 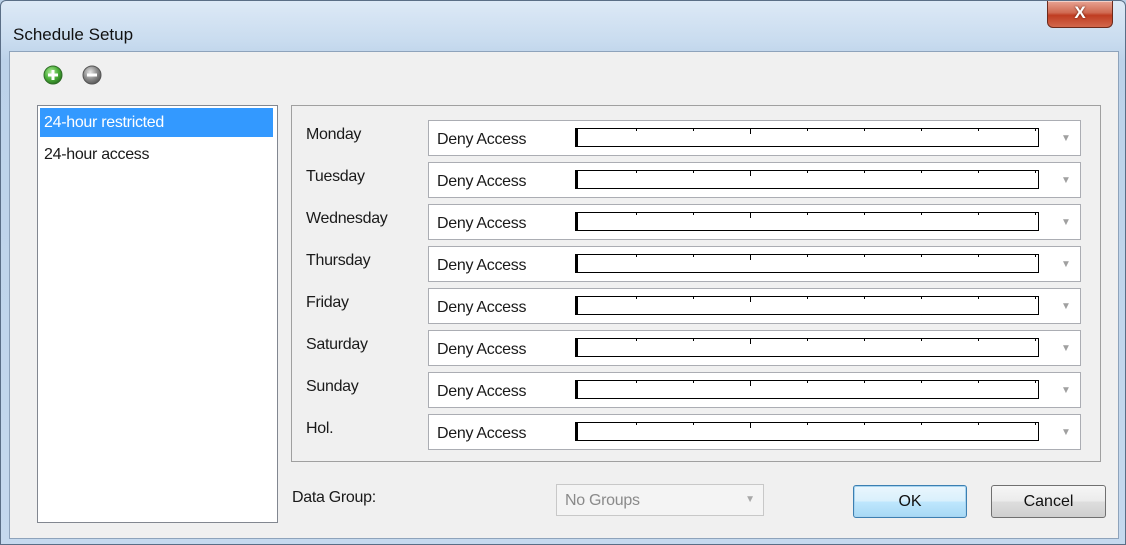 I want to click on data-group-value: No Groups, so click(x=602, y=500).